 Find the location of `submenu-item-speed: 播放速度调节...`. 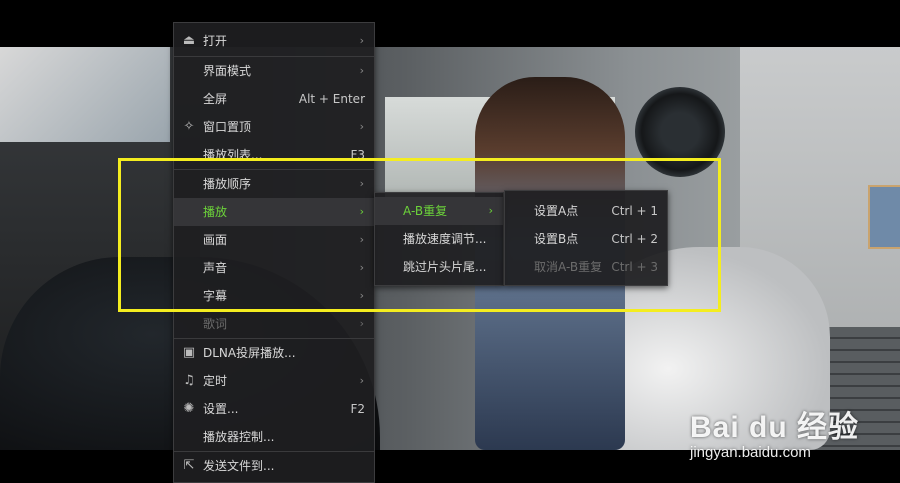

submenu-item-speed: 播放速度调节... is located at coordinates (439, 239).